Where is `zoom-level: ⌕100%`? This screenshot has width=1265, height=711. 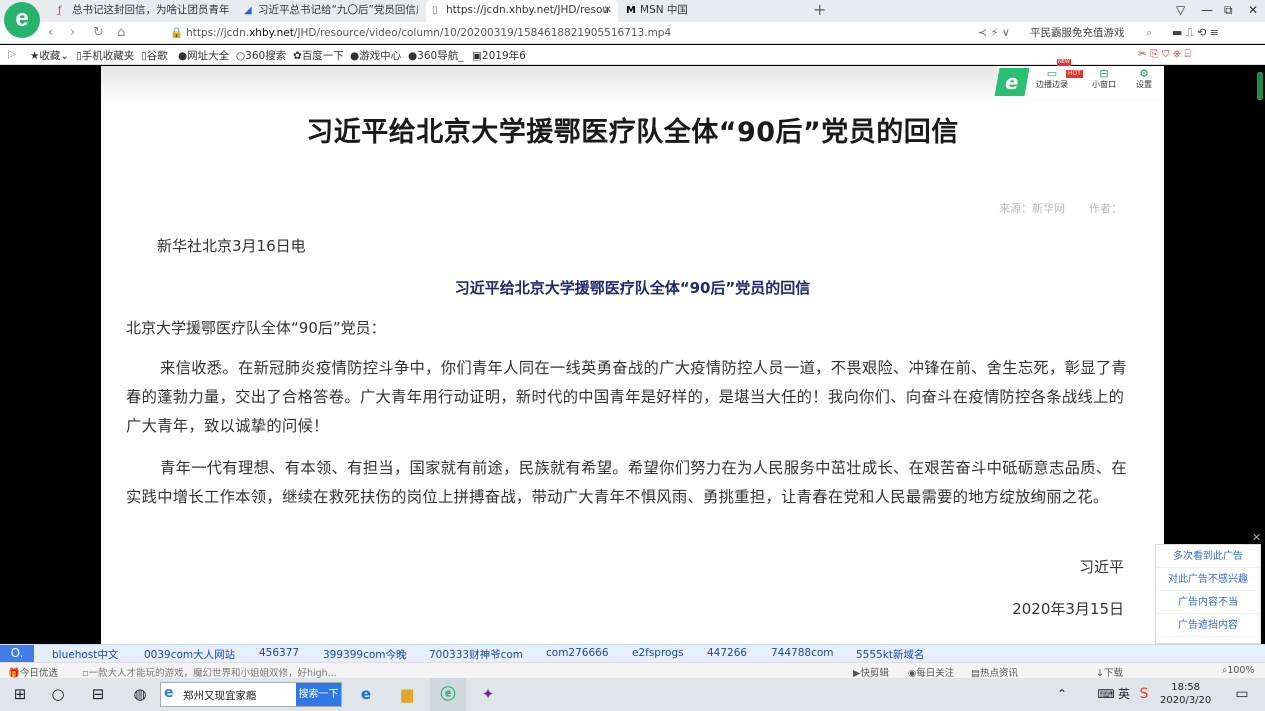
zoom-level: ⌕100% is located at coordinates (1238, 670).